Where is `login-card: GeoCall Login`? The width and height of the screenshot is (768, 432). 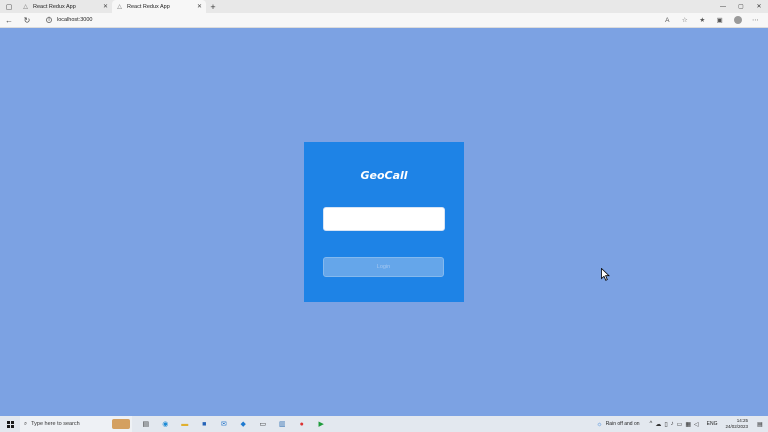 login-card: GeoCall Login is located at coordinates (384, 222).